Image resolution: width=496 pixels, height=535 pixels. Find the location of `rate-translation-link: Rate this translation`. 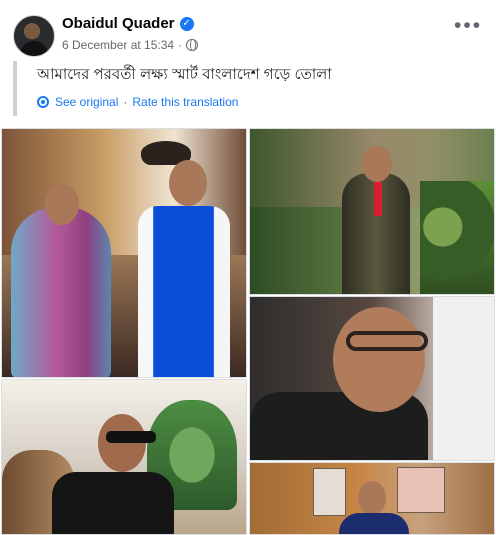

rate-translation-link: Rate this translation is located at coordinates (185, 102).